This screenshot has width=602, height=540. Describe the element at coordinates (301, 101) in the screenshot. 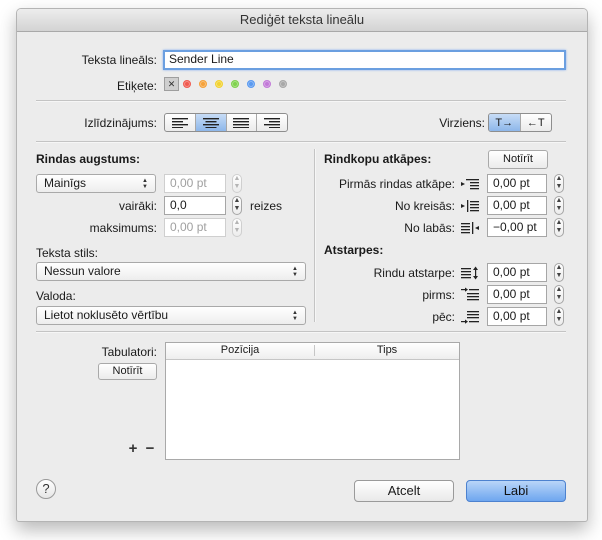

I see `separator-top` at that location.